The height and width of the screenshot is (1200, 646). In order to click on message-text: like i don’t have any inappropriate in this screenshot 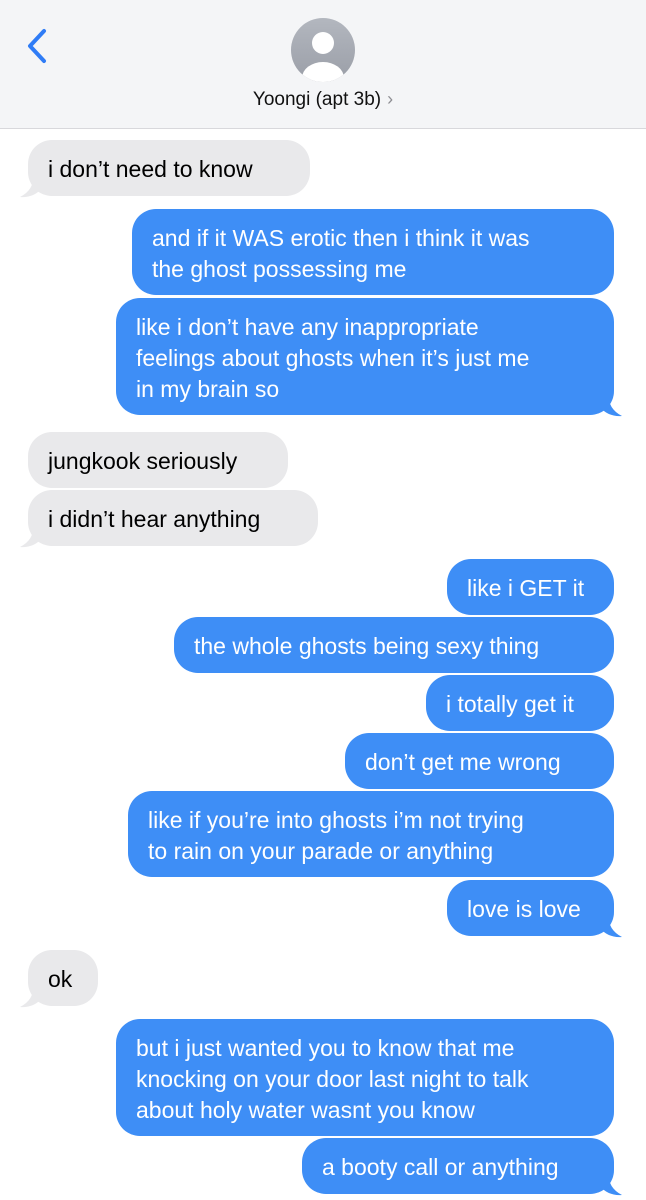, I will do `click(307, 327)`.